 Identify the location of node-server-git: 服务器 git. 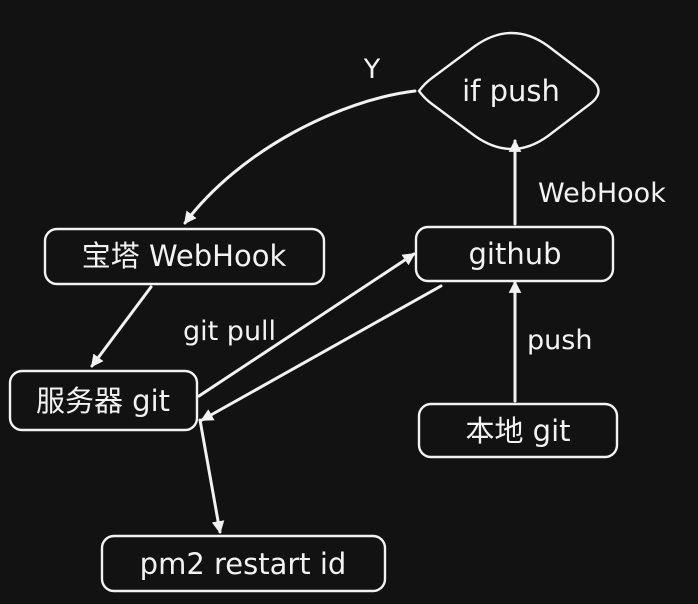
(103, 400).